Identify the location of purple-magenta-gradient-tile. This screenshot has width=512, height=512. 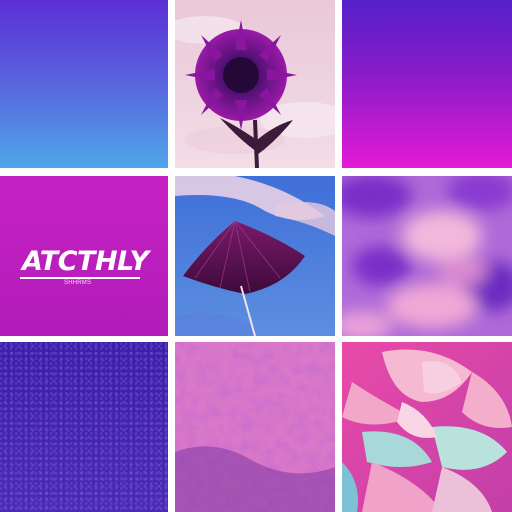
(427, 84).